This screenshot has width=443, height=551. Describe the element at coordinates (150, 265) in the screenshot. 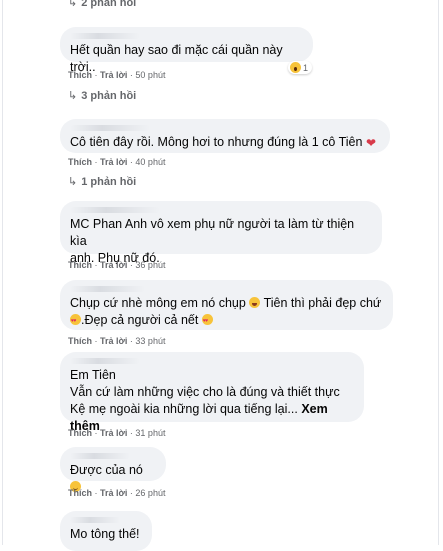

I see `timestamp: 36 phút` at that location.